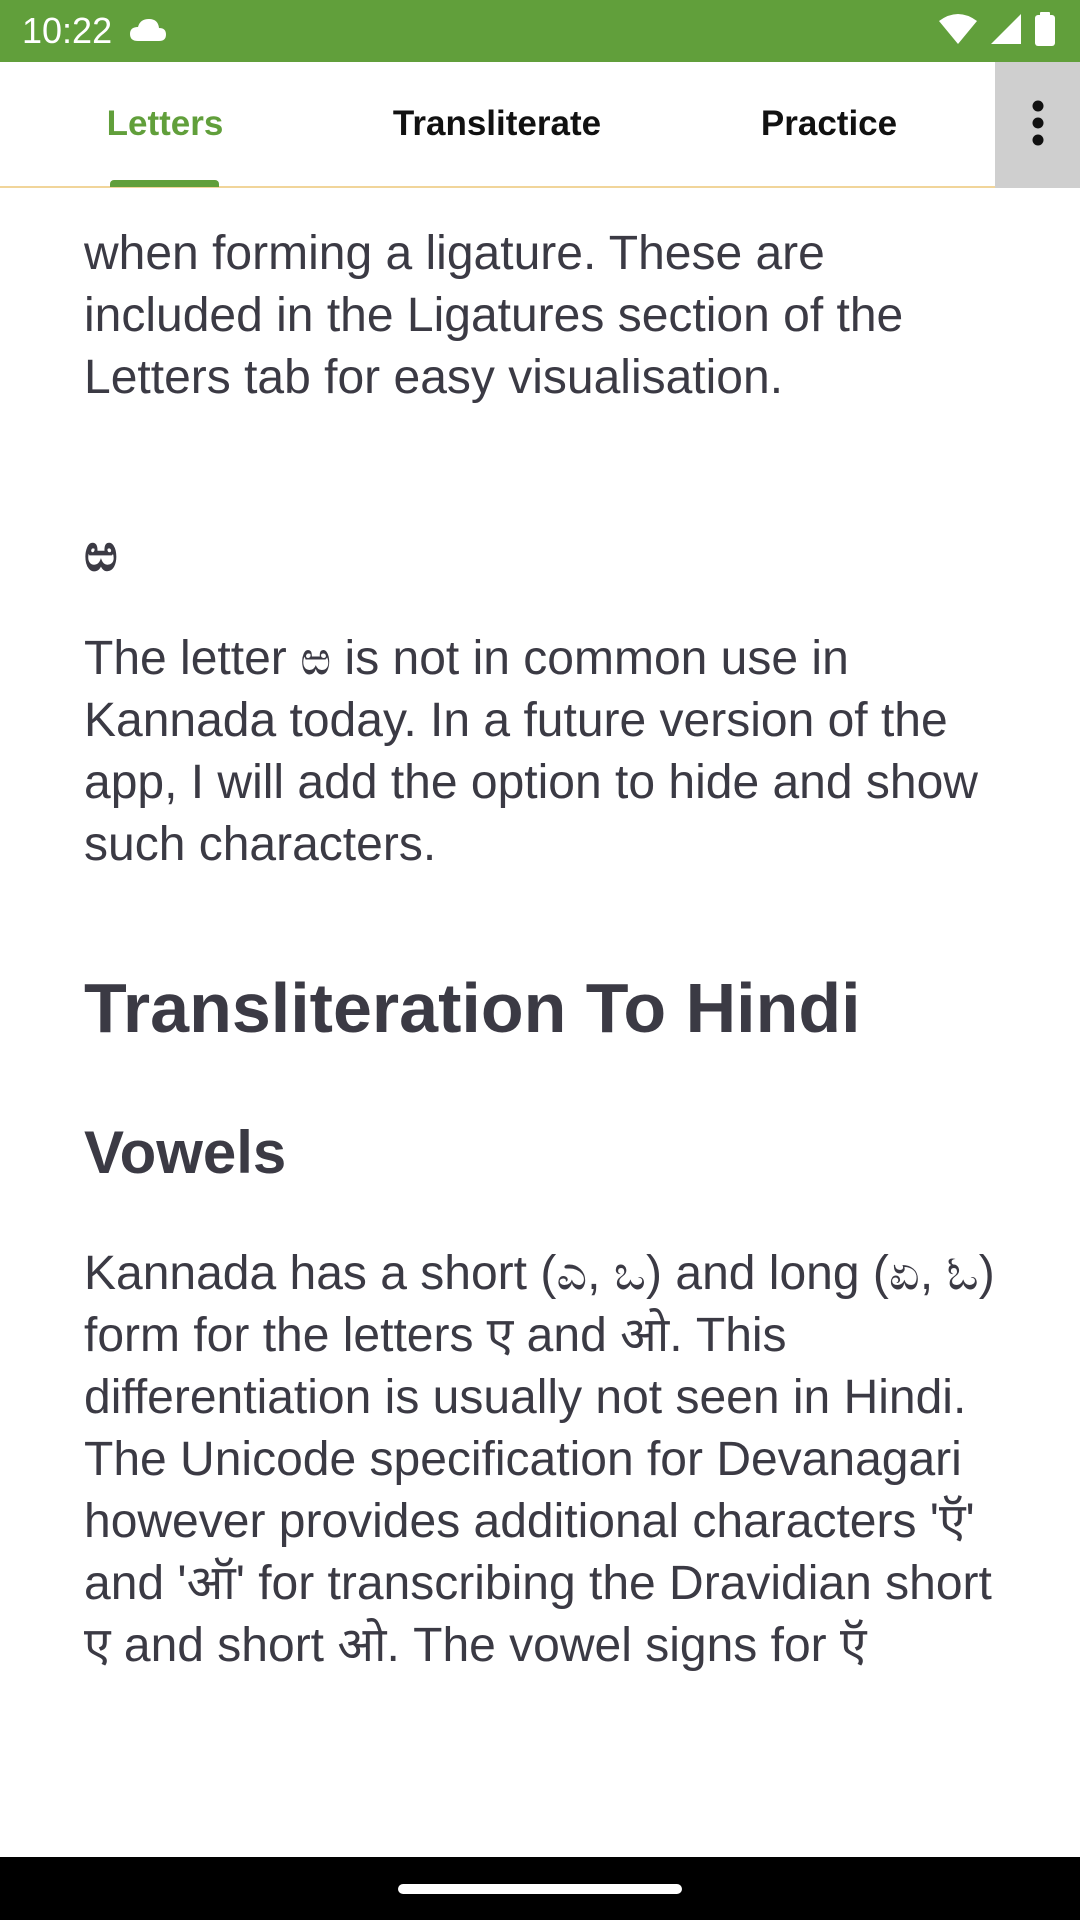 The width and height of the screenshot is (1080, 1920). What do you see at coordinates (101, 553) in the screenshot?
I see `letter-heading: ಱ` at bounding box center [101, 553].